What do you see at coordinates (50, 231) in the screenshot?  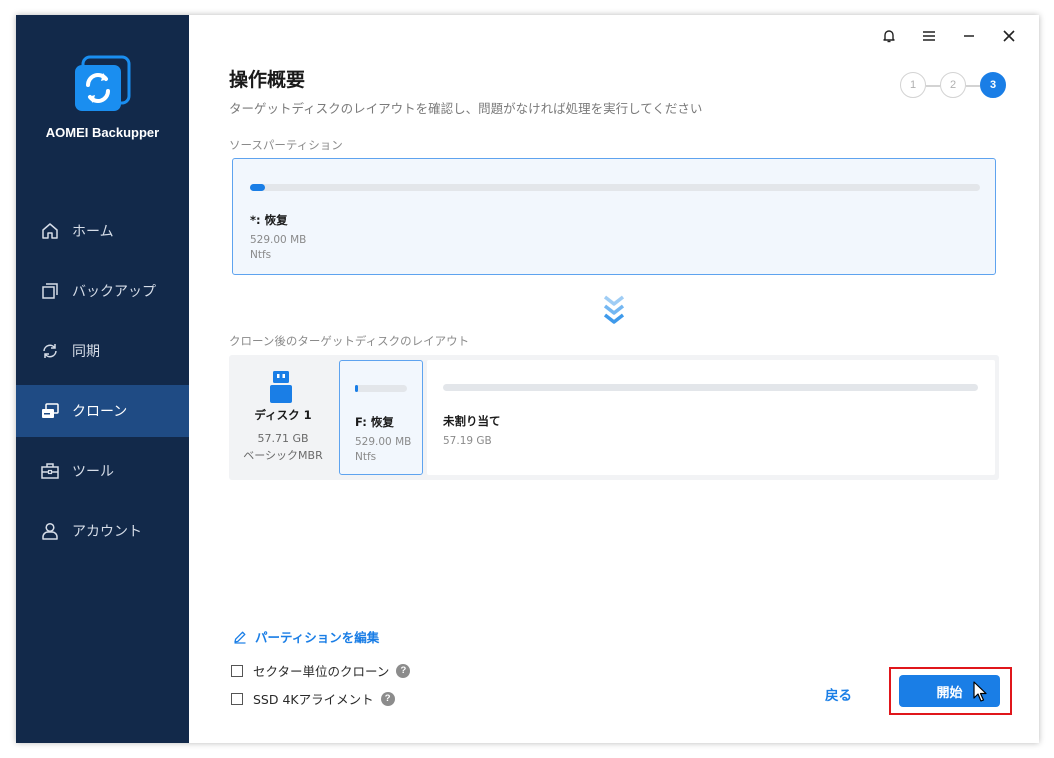 I see `home-icon` at bounding box center [50, 231].